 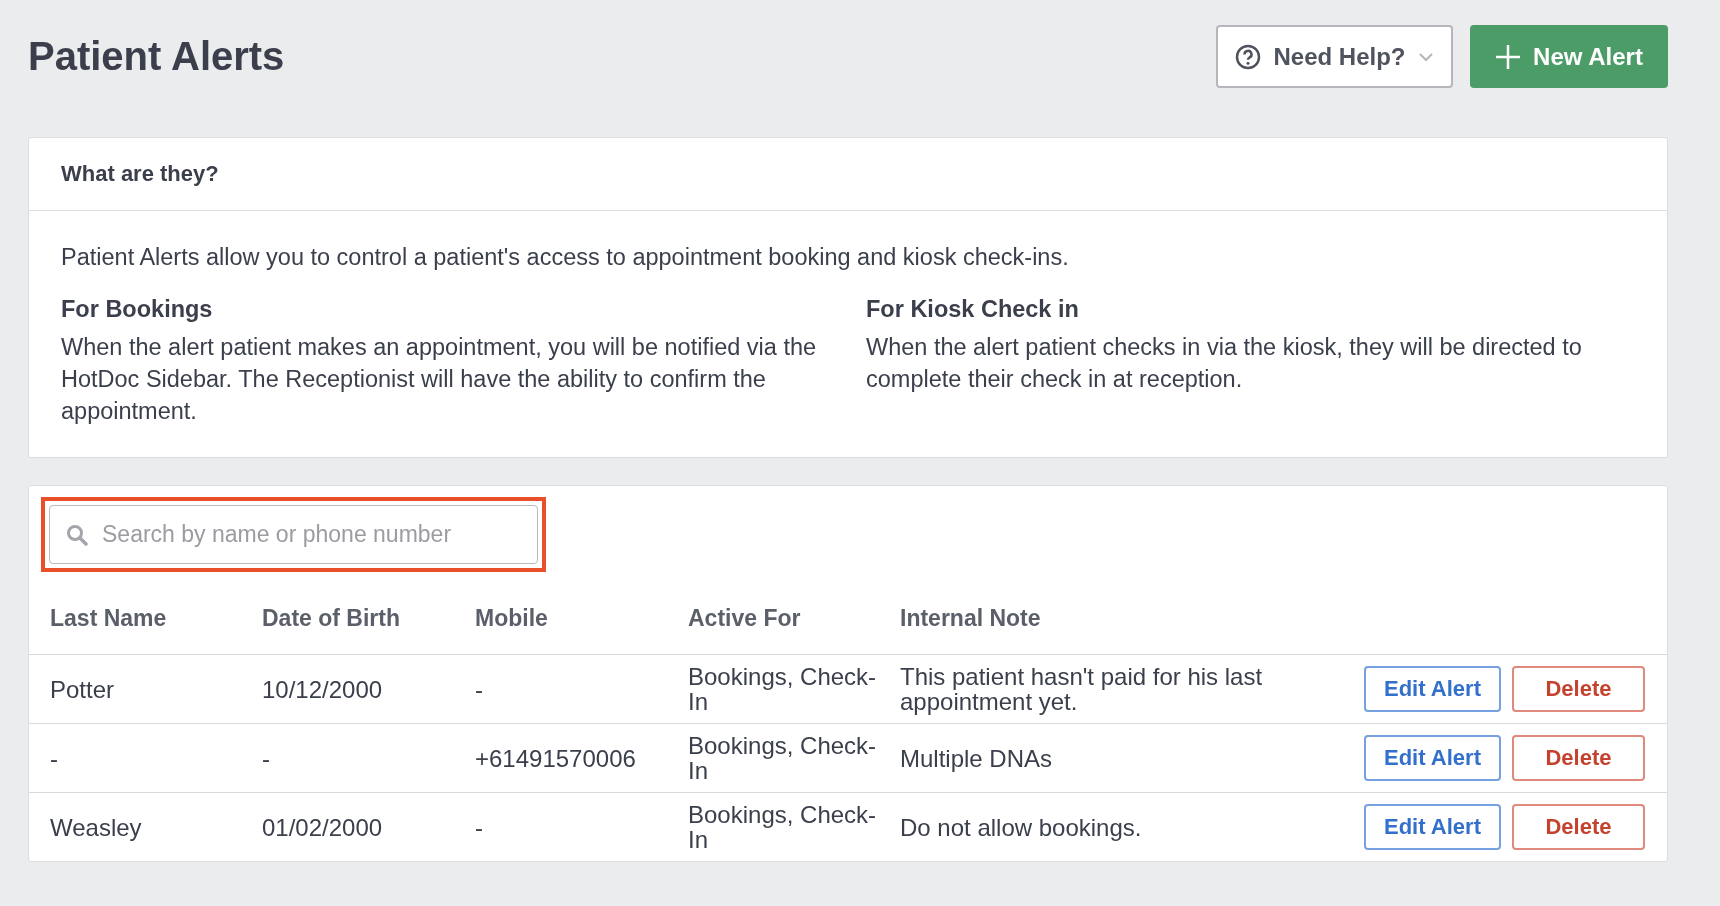 What do you see at coordinates (971, 618) in the screenshot?
I see `column-header: Internal Note` at bounding box center [971, 618].